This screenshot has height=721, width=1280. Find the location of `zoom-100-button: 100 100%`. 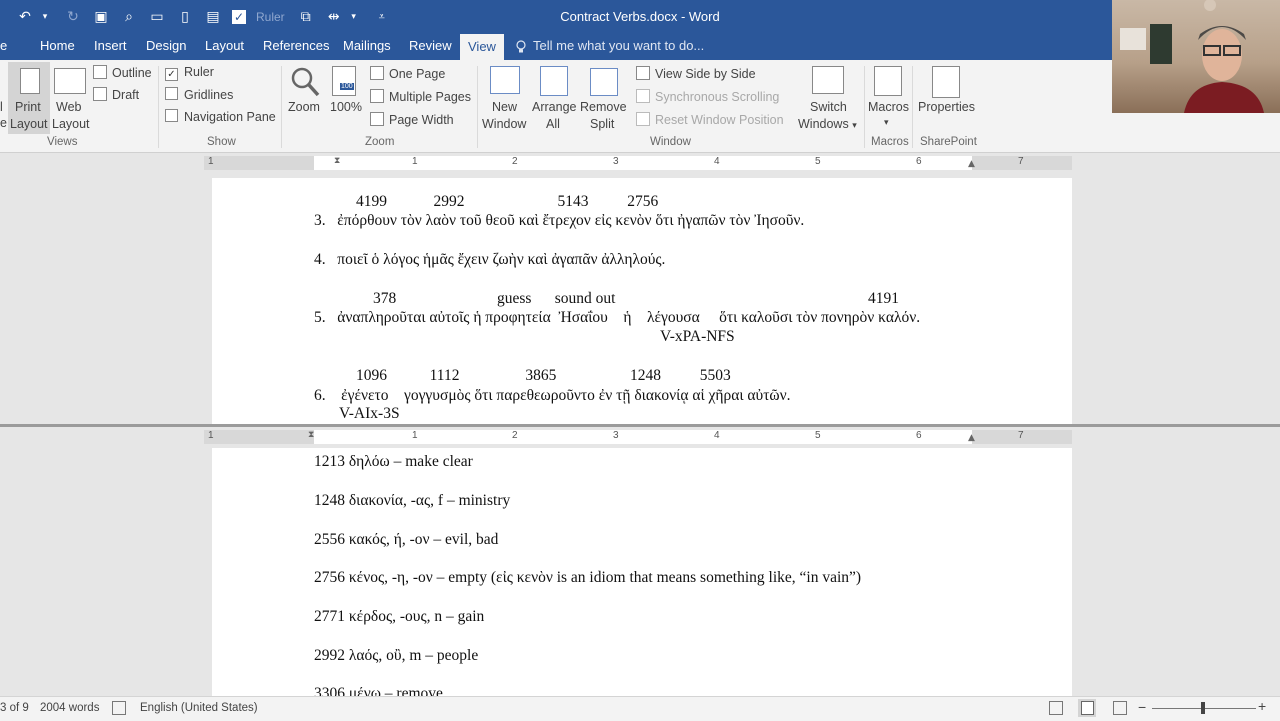

zoom-100-button: 100 100% is located at coordinates (346, 98).